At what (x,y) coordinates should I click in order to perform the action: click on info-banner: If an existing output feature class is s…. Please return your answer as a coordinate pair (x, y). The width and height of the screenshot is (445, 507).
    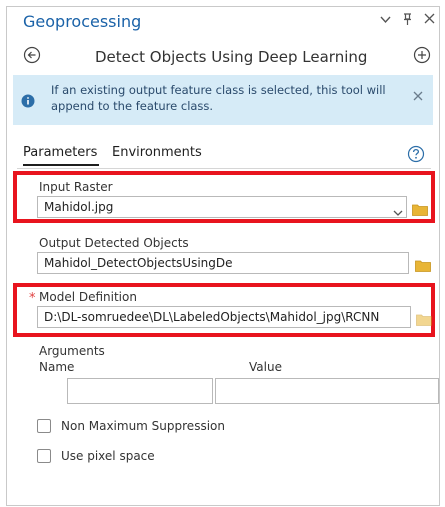
    Looking at the image, I should click on (223, 100).